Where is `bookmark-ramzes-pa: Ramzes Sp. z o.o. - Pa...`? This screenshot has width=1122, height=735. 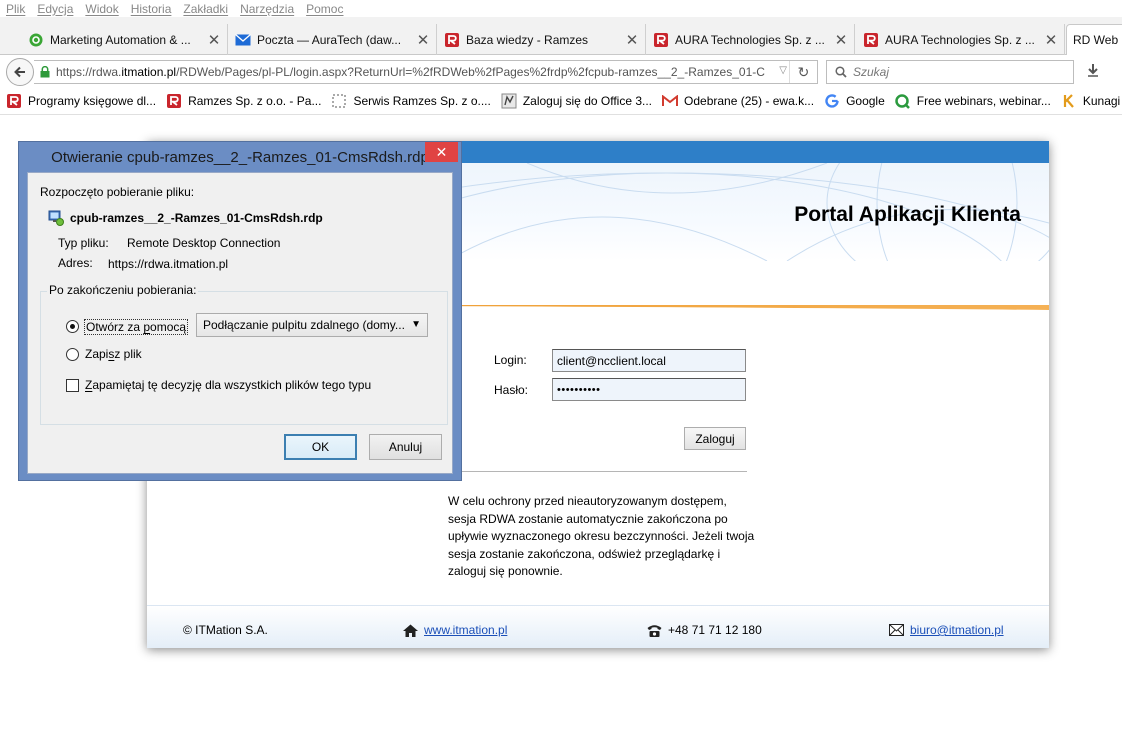
bookmark-ramzes-pa: Ramzes Sp. z o.o. - Pa... is located at coordinates (243, 101).